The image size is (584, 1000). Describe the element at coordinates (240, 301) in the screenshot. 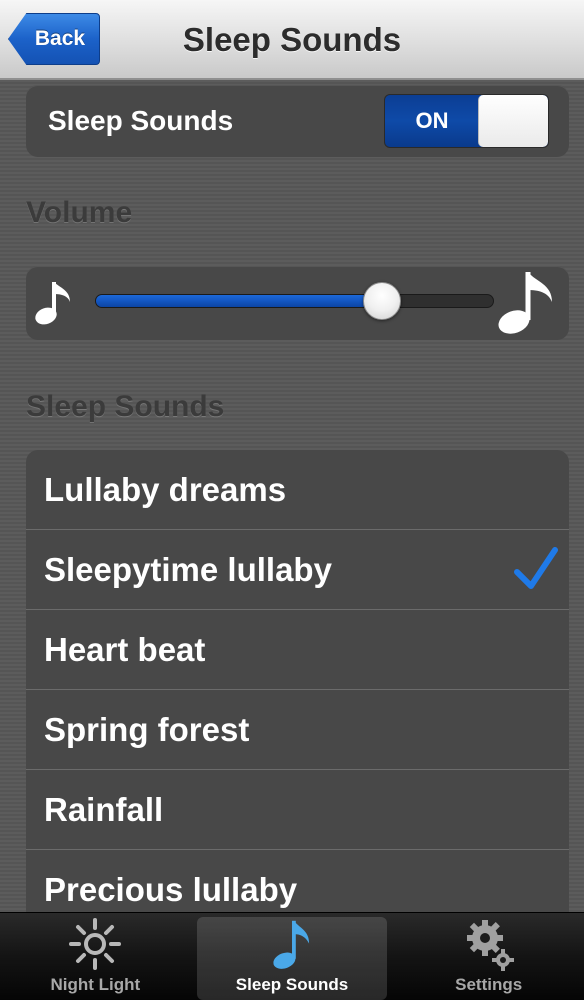

I see `volume-slider-fill` at that location.